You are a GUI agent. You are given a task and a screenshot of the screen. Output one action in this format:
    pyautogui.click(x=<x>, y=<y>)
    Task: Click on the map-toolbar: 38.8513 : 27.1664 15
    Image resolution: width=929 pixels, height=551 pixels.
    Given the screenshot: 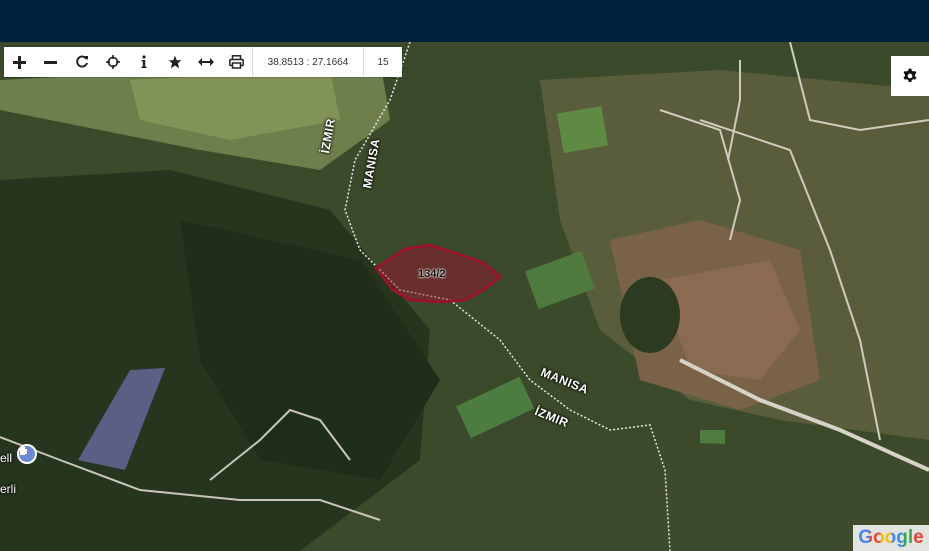 What is the action you would take?
    pyautogui.click(x=203, y=62)
    